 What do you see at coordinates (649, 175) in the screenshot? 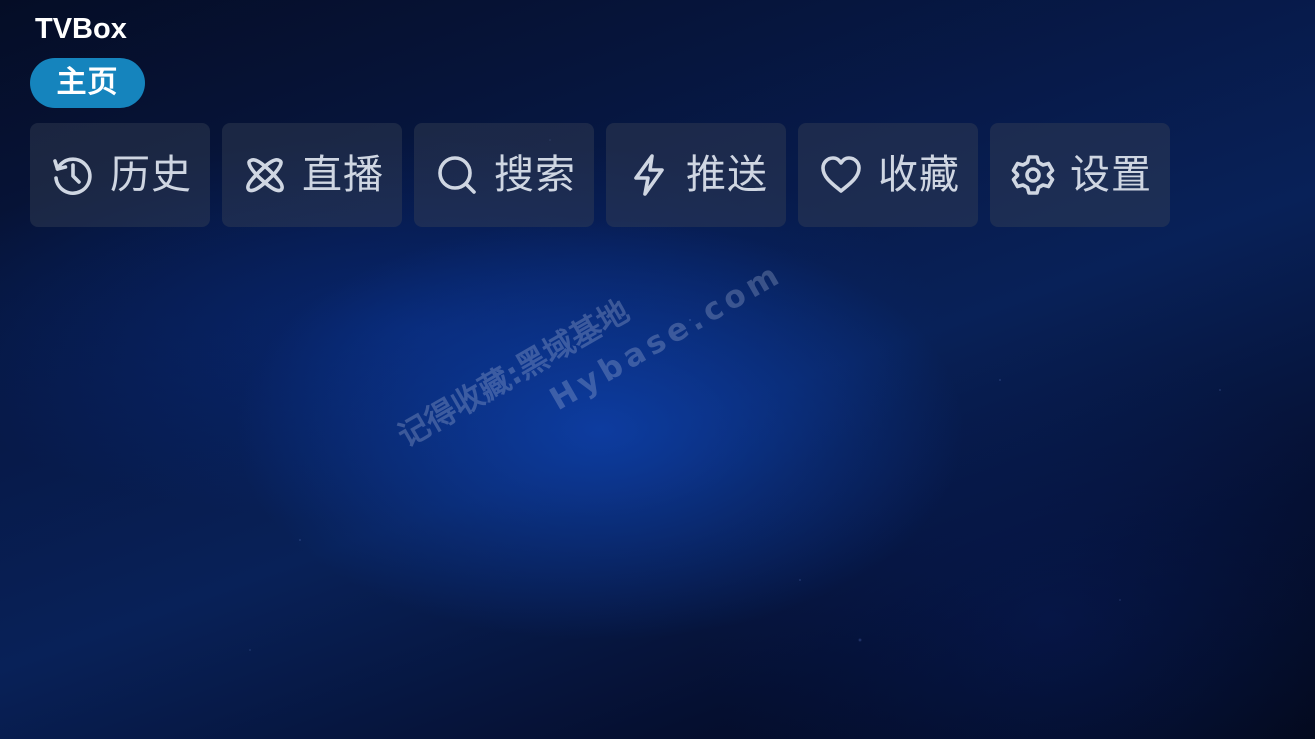
I see `push-icon` at bounding box center [649, 175].